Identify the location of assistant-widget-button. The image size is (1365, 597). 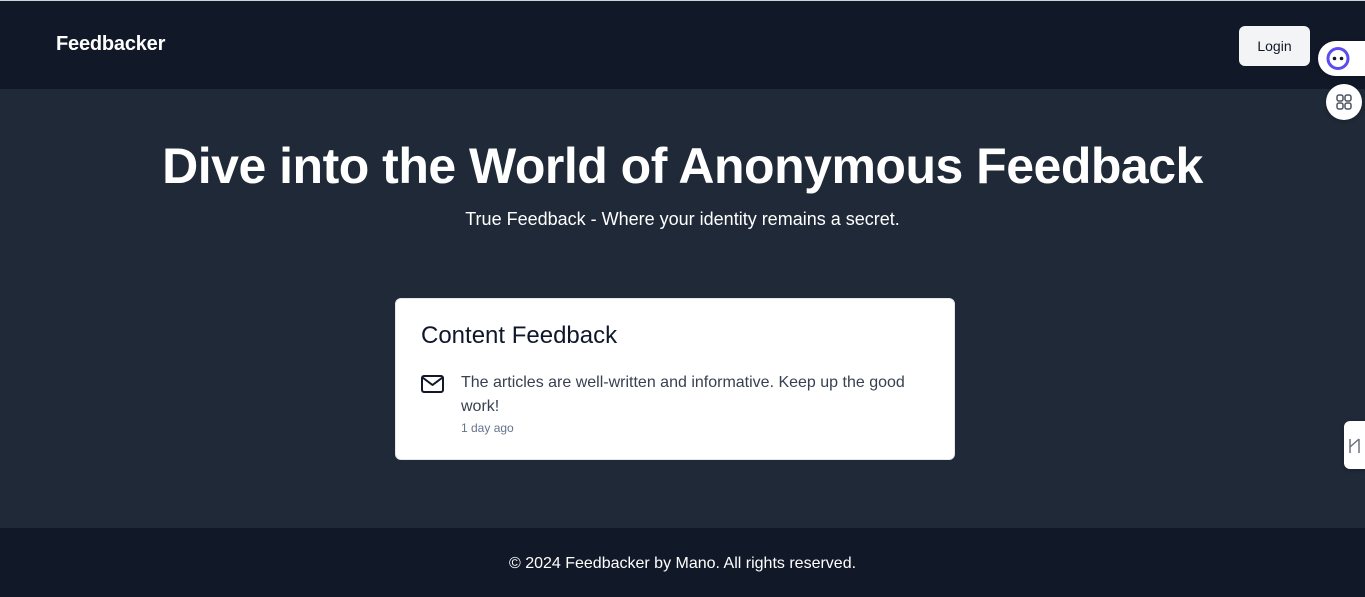
(1341, 58).